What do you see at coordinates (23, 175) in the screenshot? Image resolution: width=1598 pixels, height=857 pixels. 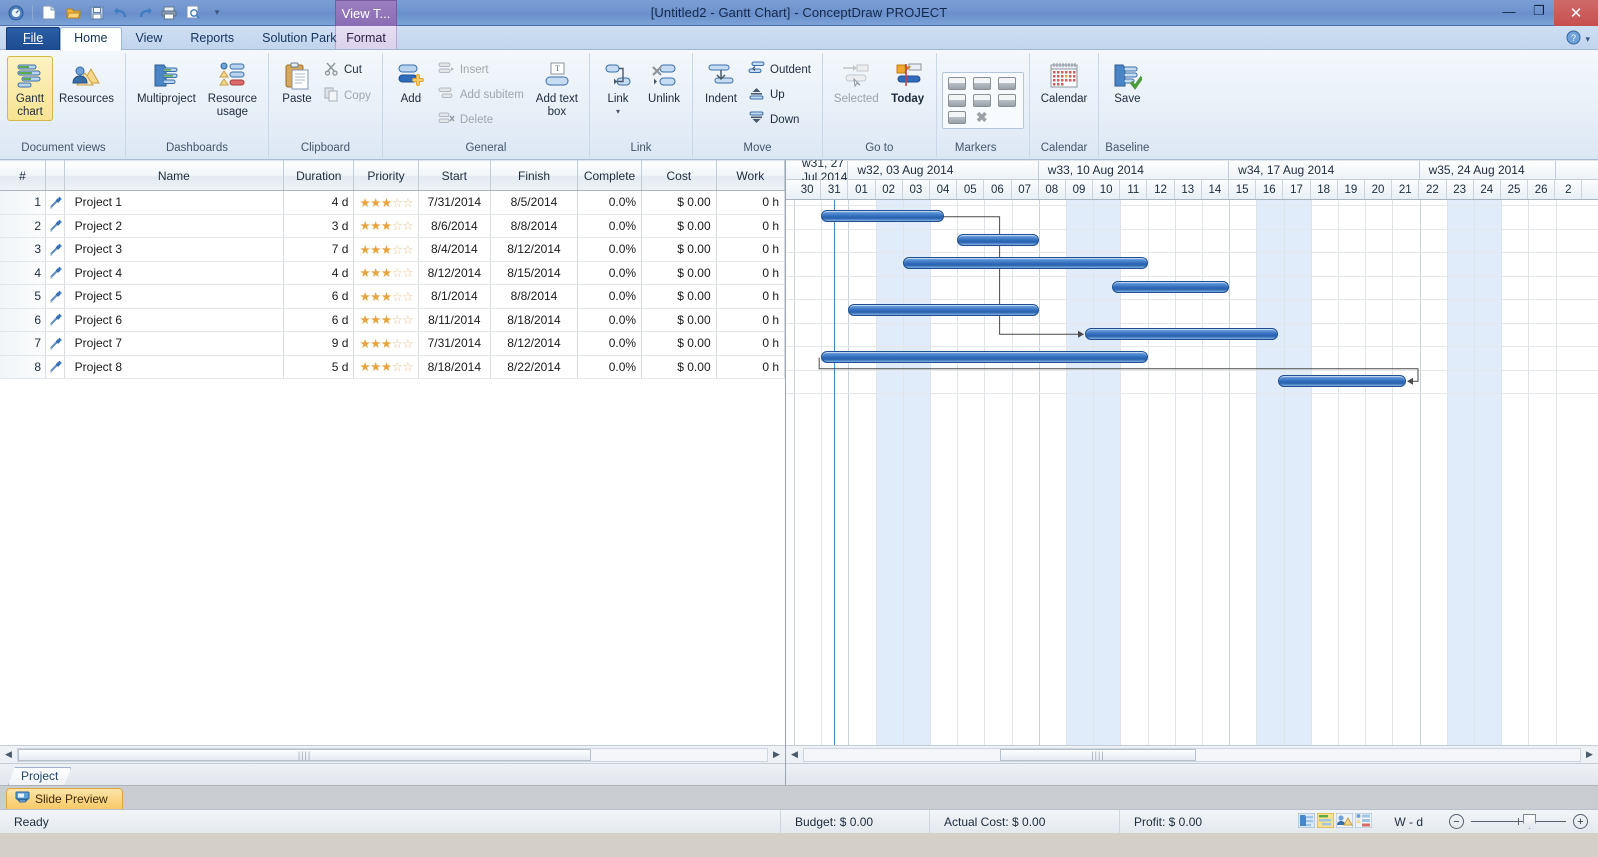 I see `col-header-number: #` at bounding box center [23, 175].